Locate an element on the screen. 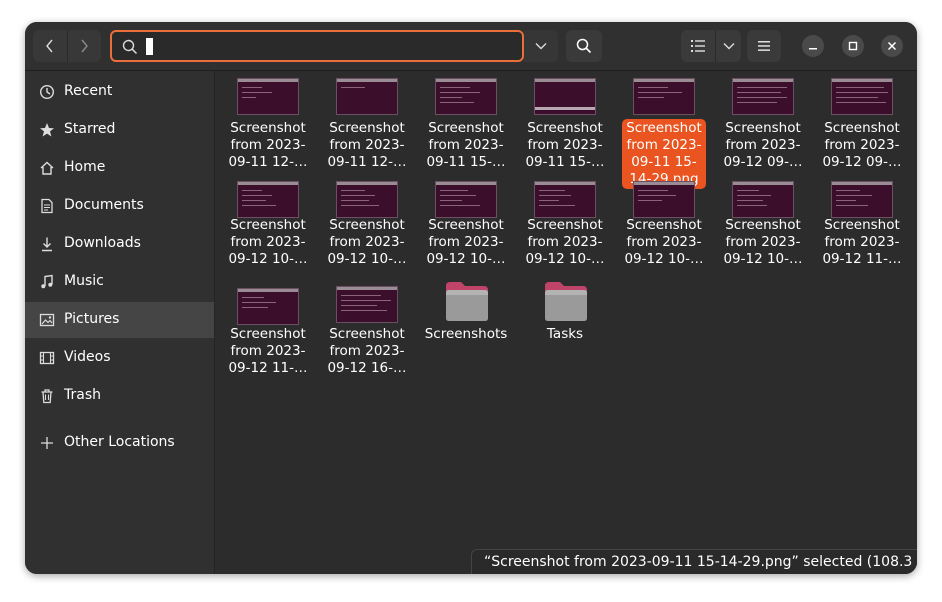 Image resolution: width=942 pixels, height=602 pixels. view-options-dropdown is located at coordinates (728, 46).